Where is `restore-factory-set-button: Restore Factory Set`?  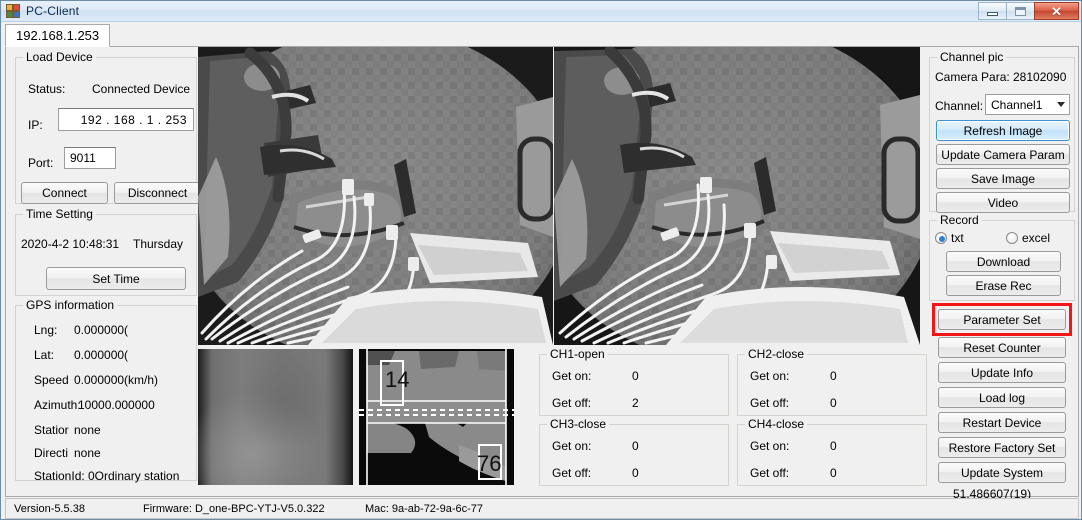 restore-factory-set-button: Restore Factory Set is located at coordinates (1002, 447).